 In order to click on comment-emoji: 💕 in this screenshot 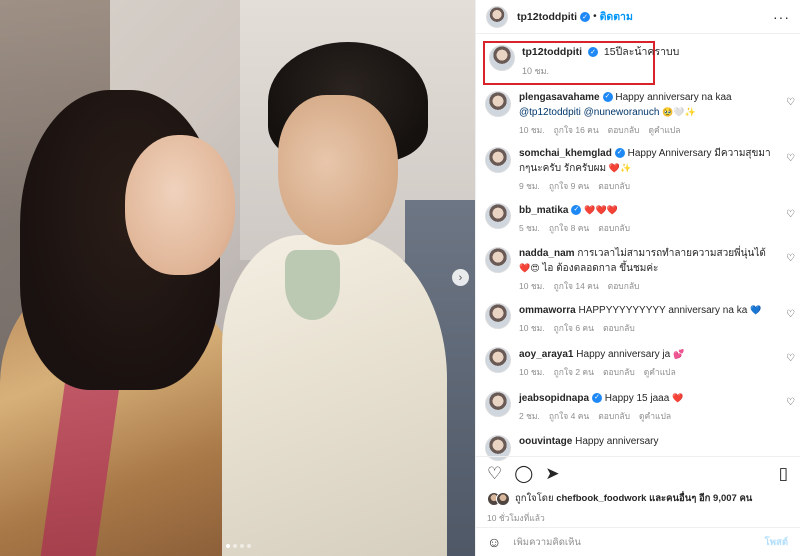, I will do `click(679, 354)`.